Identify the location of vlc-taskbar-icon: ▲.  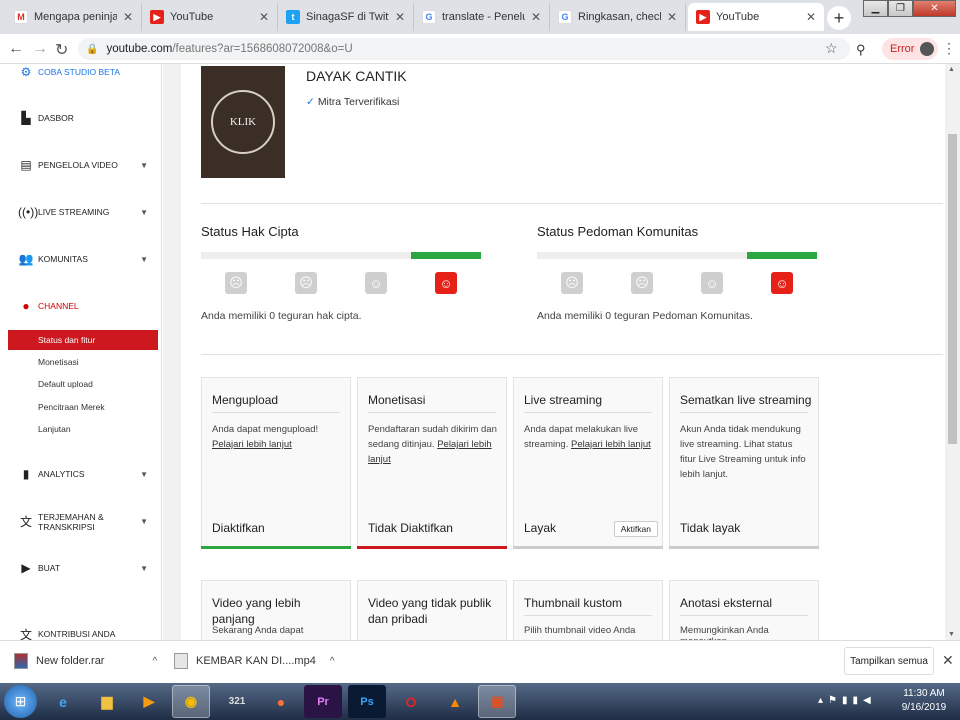
(455, 701).